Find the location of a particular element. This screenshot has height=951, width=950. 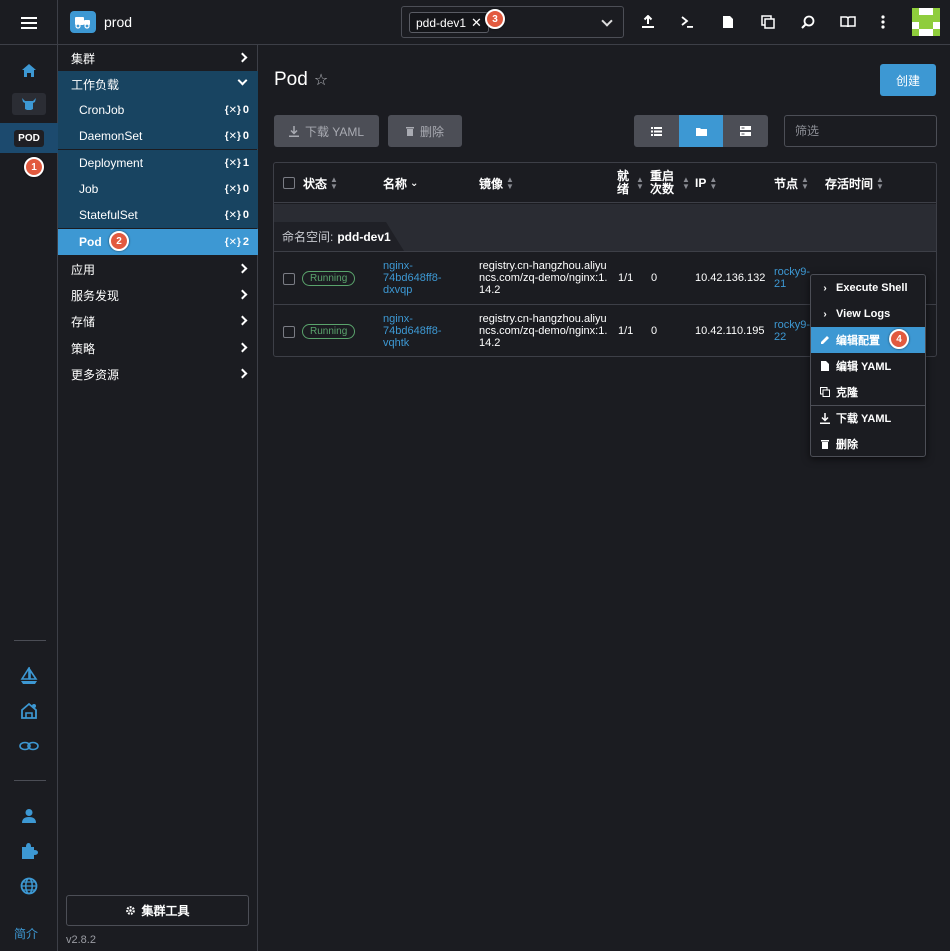

column-header-ip: IP ▲ ▼ is located at coordinates (706, 183).